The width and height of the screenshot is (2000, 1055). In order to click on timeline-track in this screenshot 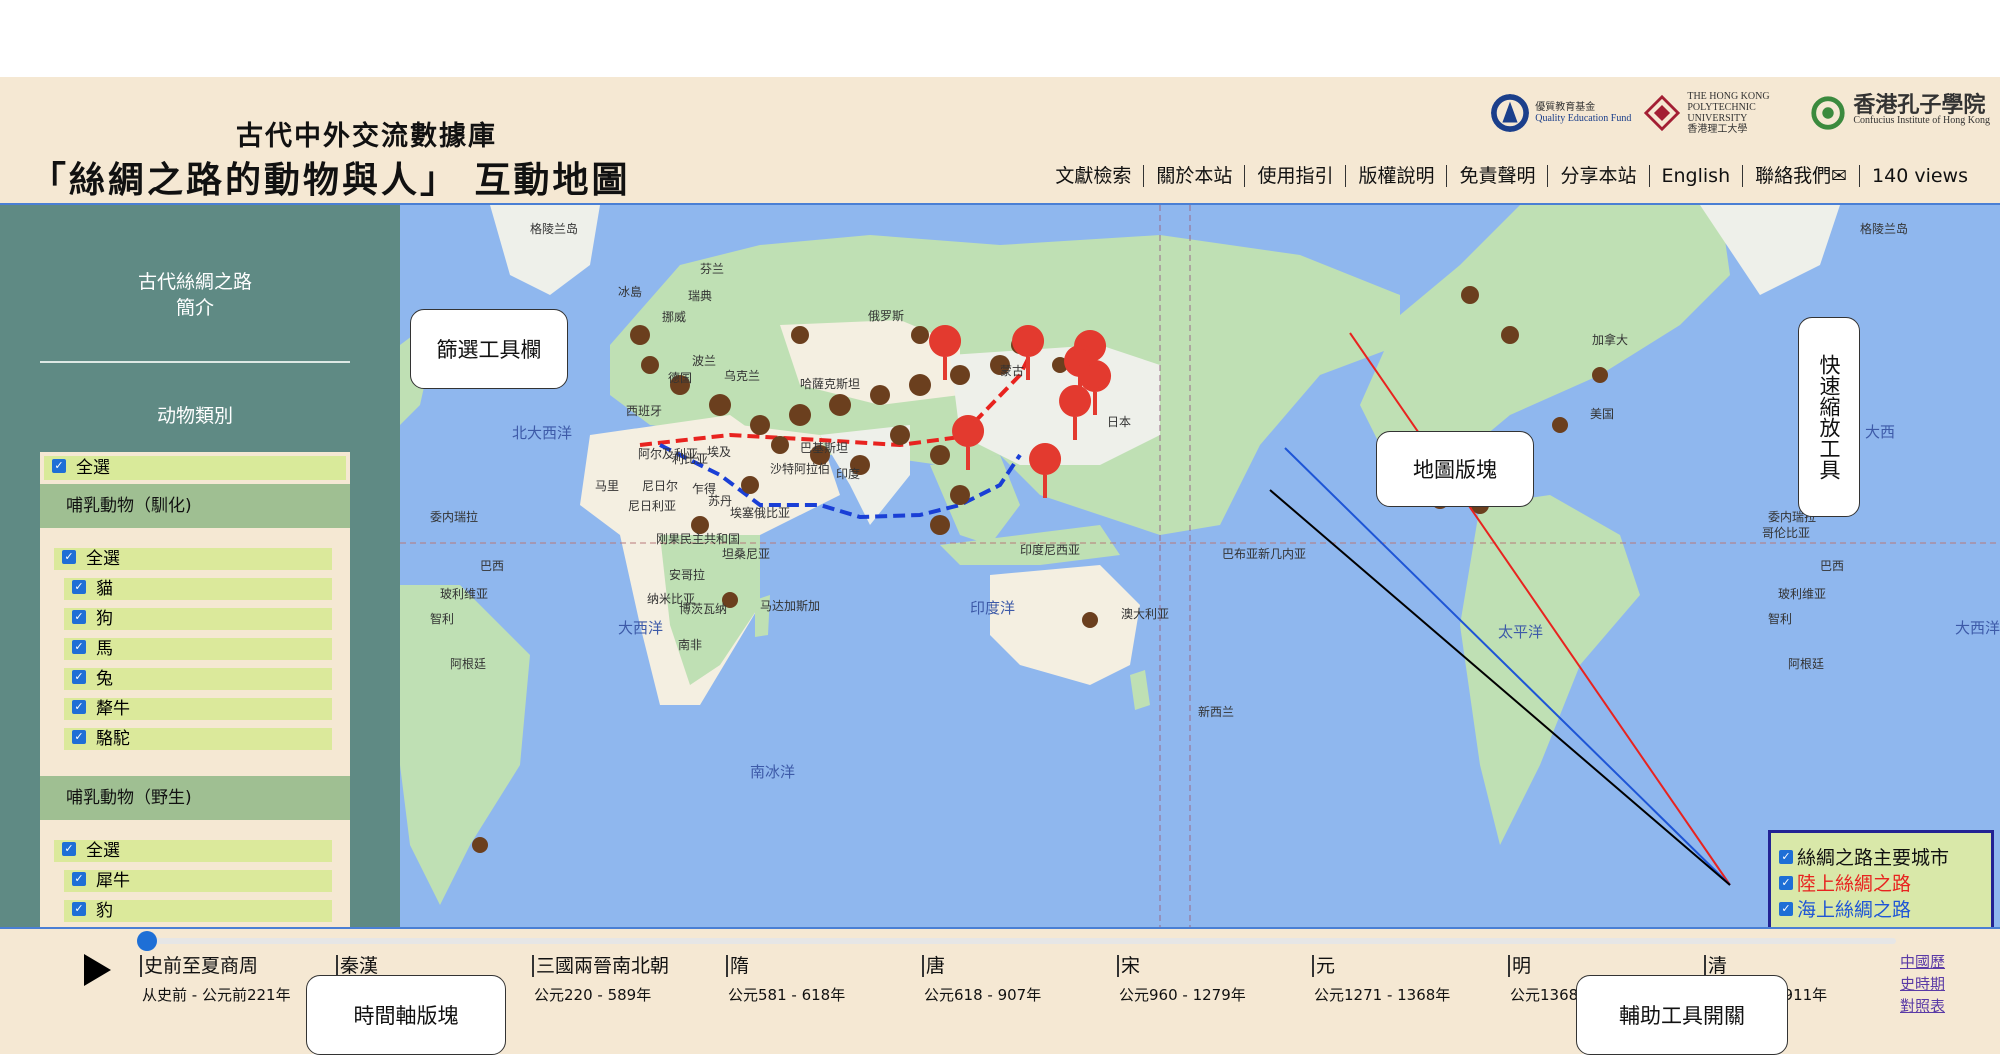, I will do `click(1021, 941)`.